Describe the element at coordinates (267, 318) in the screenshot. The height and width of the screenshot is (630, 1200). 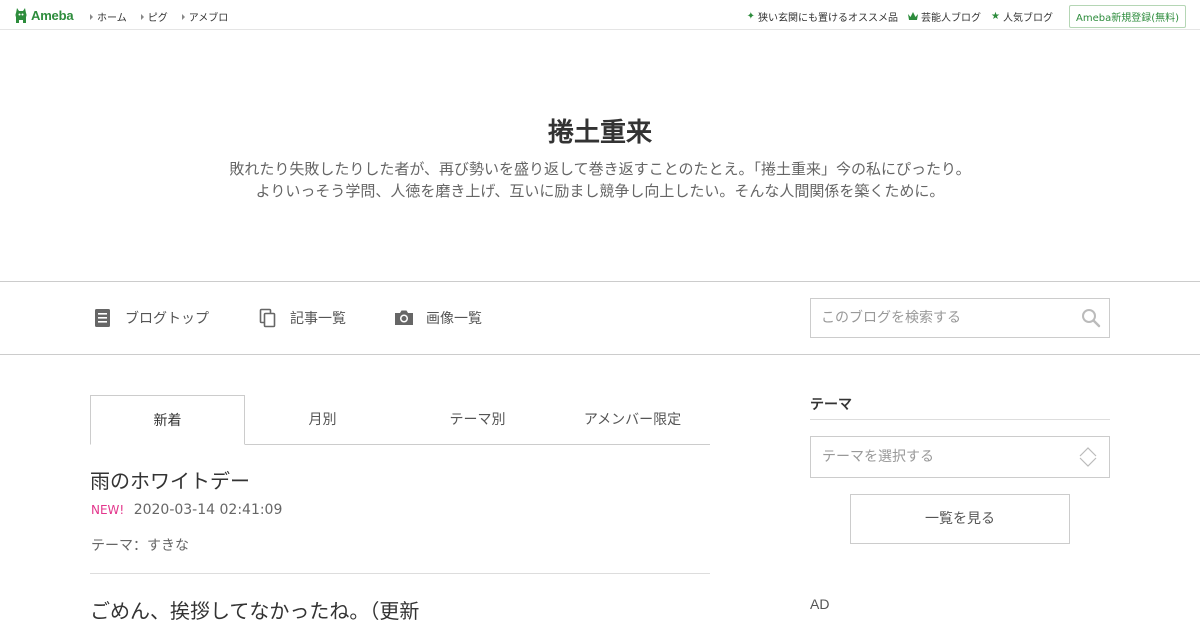
I see `copy-icon` at that location.